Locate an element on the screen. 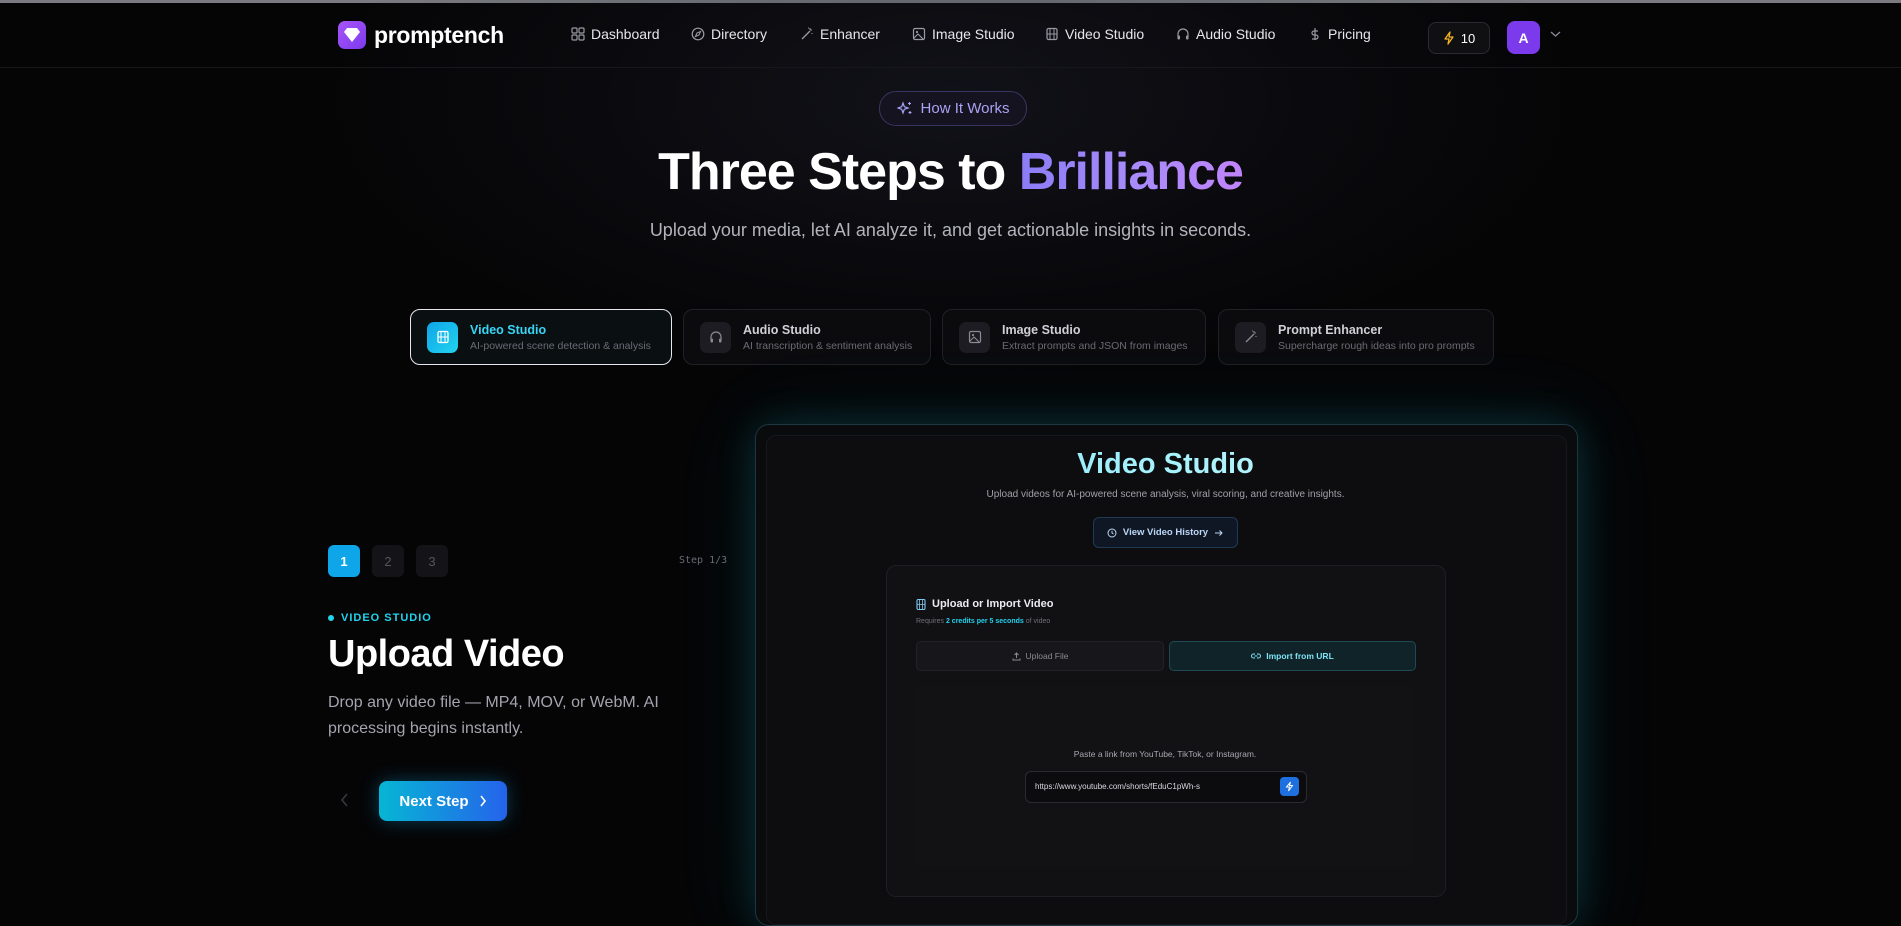  sparkles-icon is located at coordinates (904, 107).